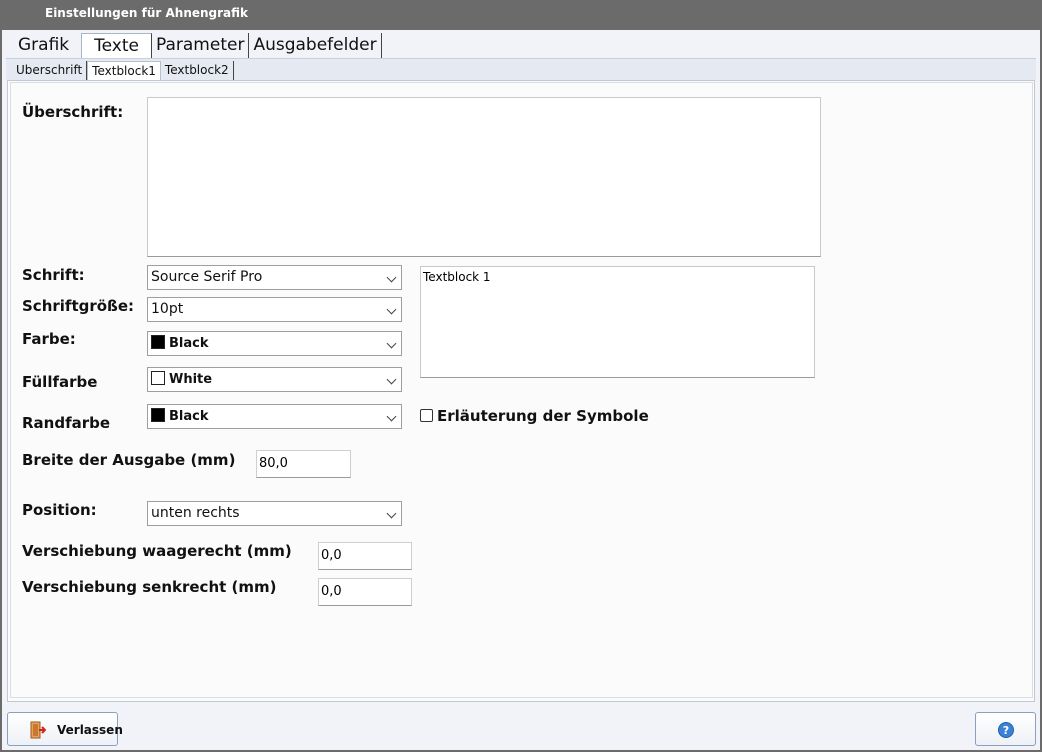 This screenshot has height=752, width=1042. Describe the element at coordinates (365, 592) in the screenshot. I see `shift-v-input: 0,0` at that location.